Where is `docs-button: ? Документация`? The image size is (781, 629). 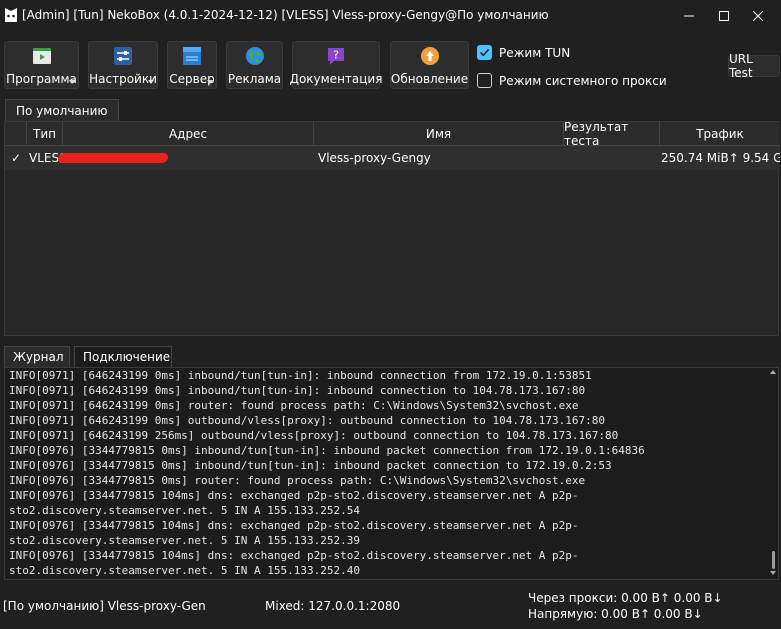 docs-button: ? Документация is located at coordinates (336, 65).